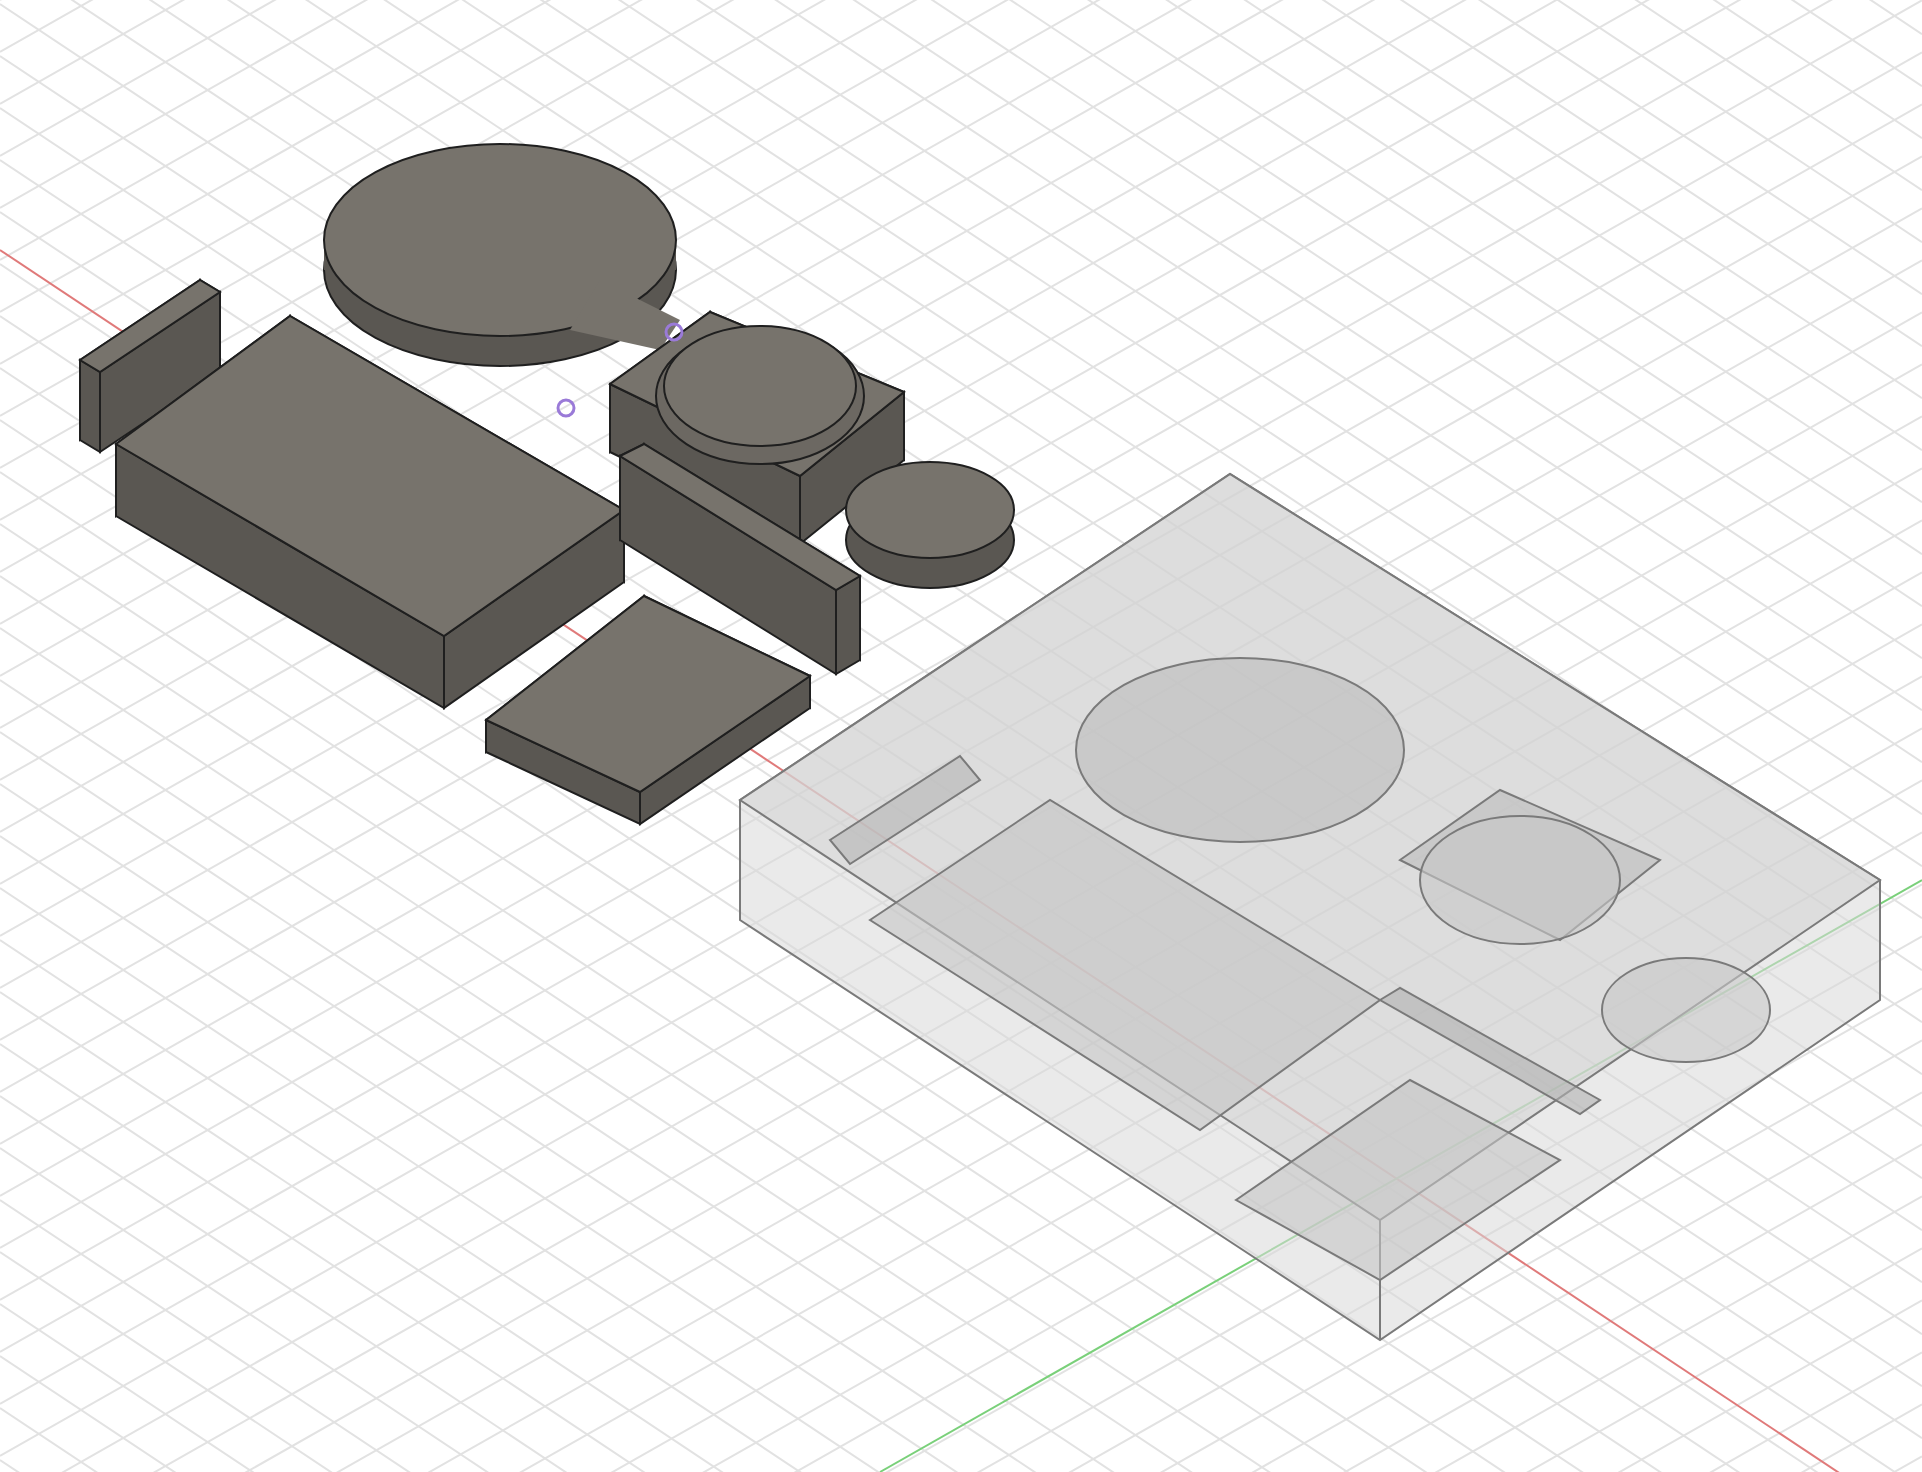 This screenshot has height=1472, width=1922. I want to click on sketch-point-icon, so click(674, 332).